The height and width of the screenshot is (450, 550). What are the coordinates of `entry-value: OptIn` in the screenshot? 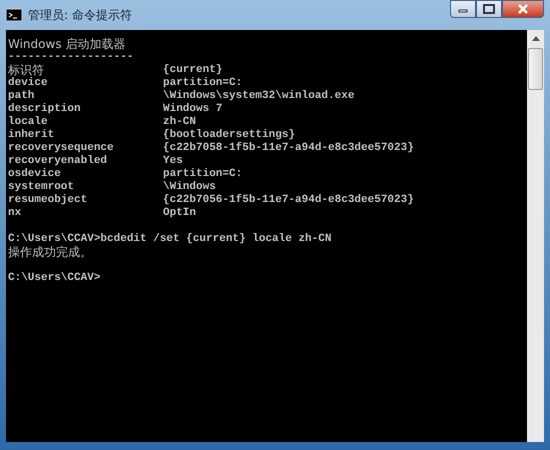 It's located at (180, 213).